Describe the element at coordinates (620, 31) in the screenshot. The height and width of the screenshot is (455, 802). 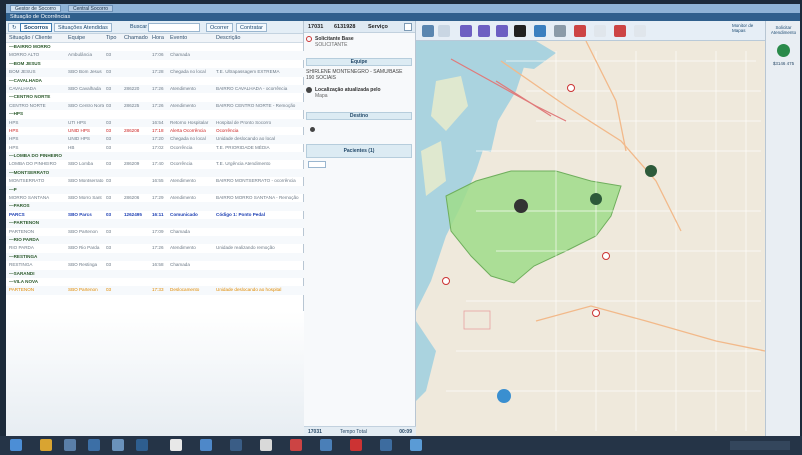
I see `alert-icon` at that location.